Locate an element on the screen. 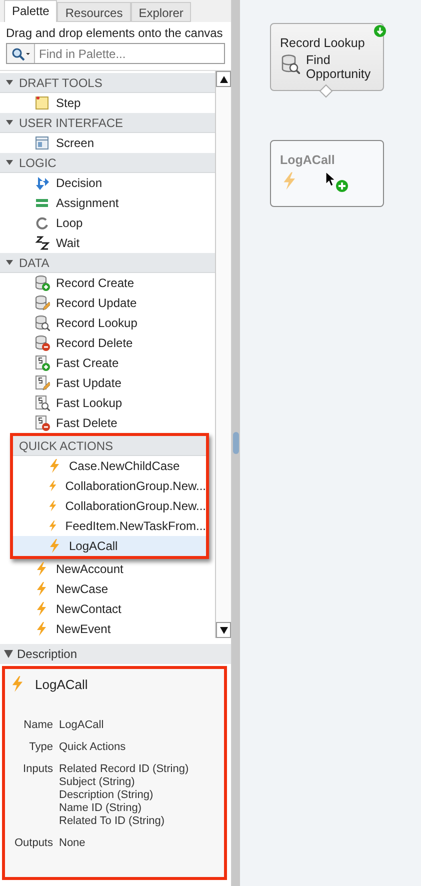 This screenshot has height=886, width=421. scroll-down-button is located at coordinates (223, 630).